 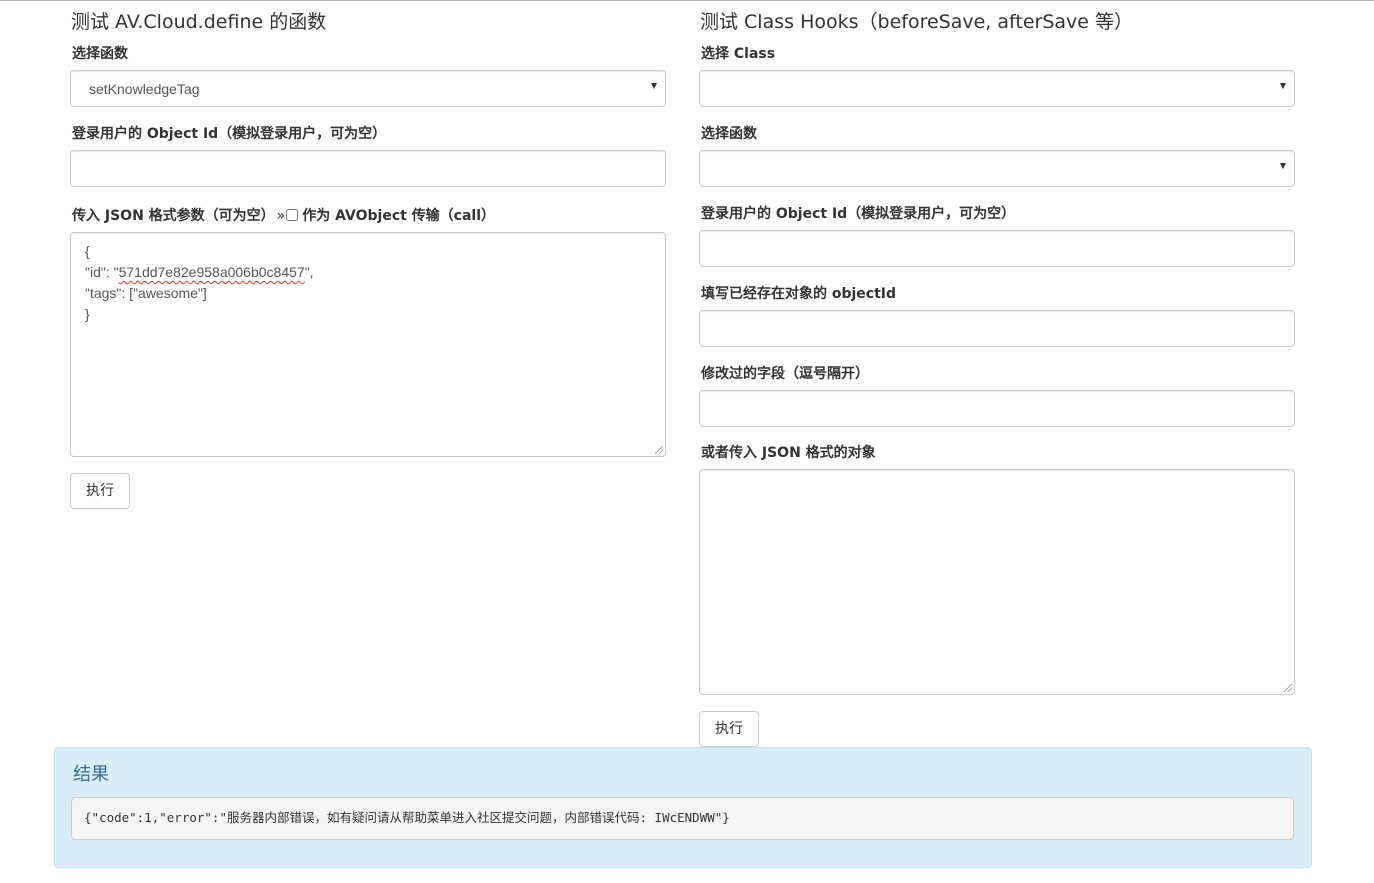 I want to click on params-label-row: 传入 JSON 格式参数（可为空）» 作为 AVObject 传输（call）, so click(x=283, y=216).